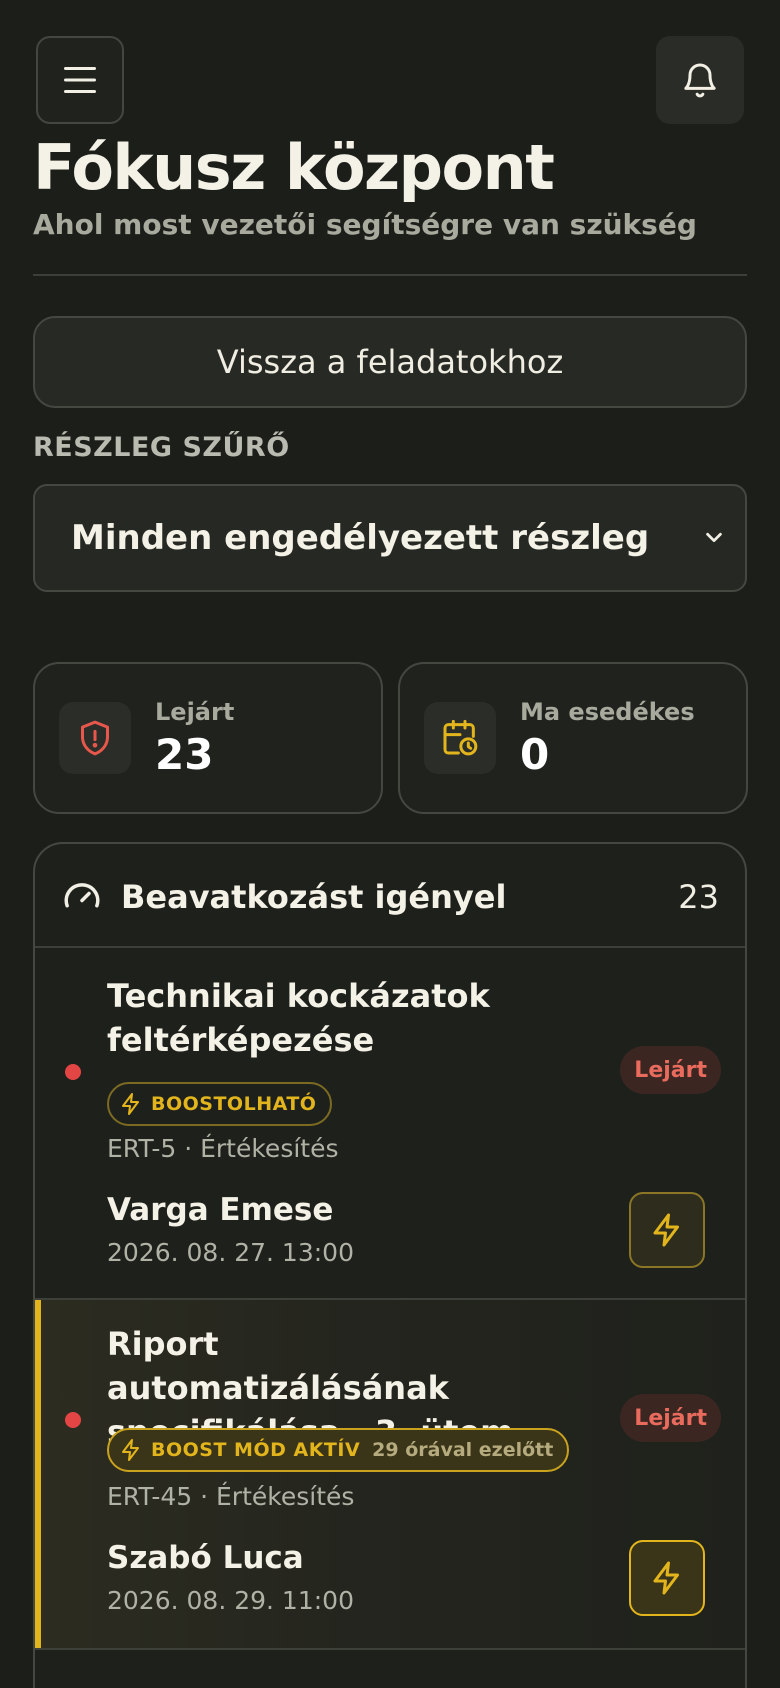 This screenshot has width=780, height=1688. I want to click on bell-icon, so click(700, 80).